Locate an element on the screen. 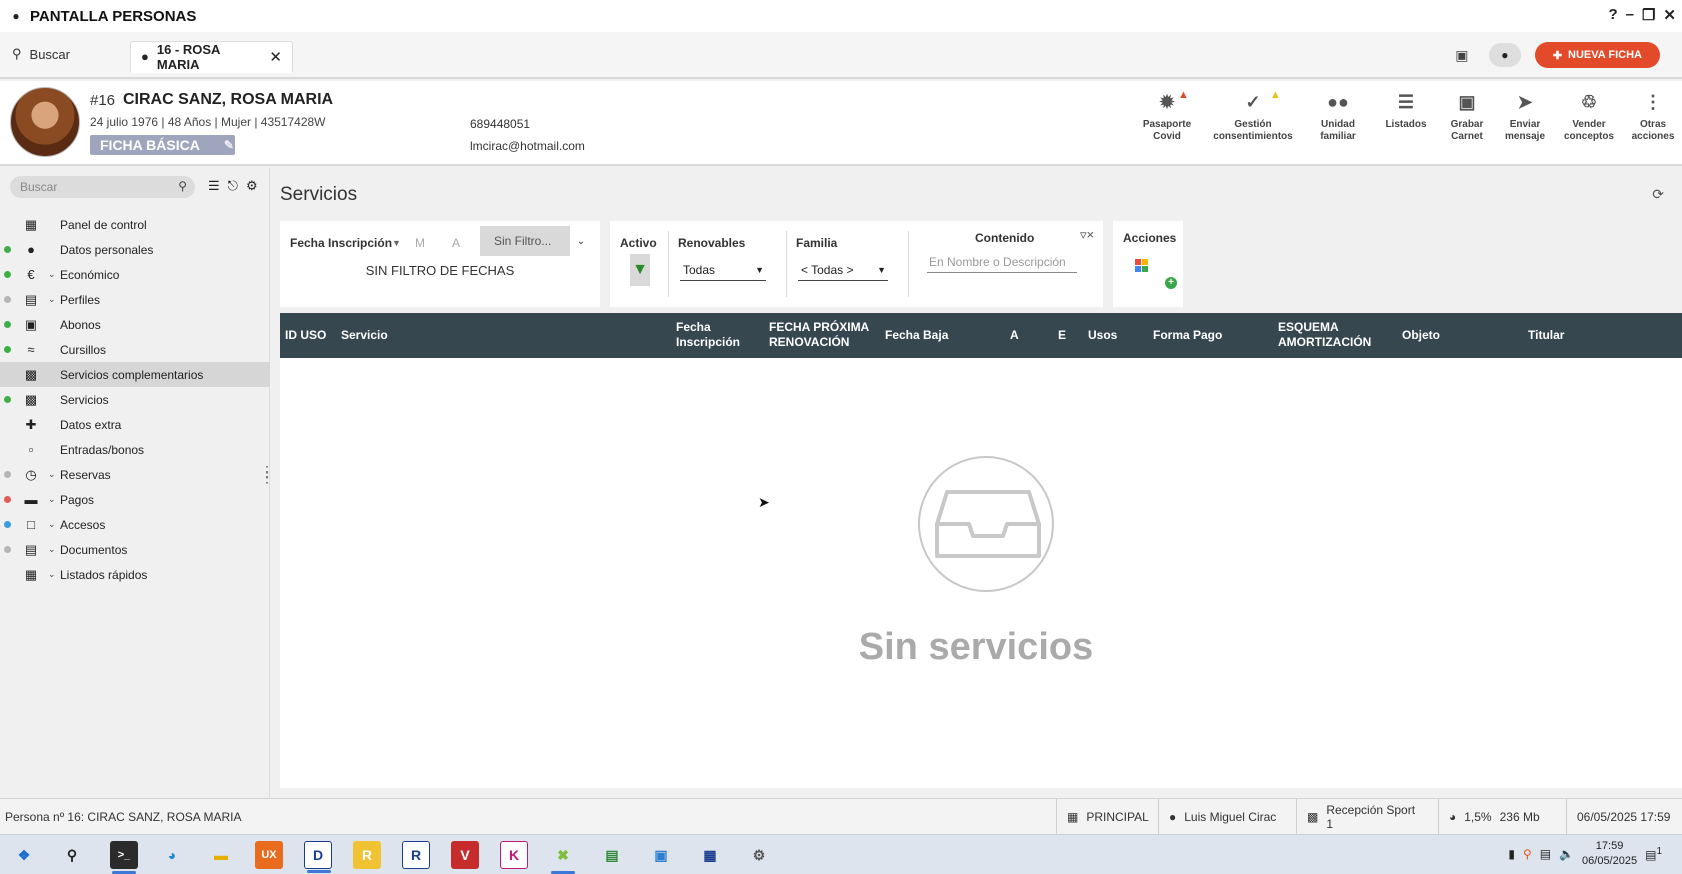 This screenshot has height=874, width=1682. help-icon: ? is located at coordinates (1612, 15).